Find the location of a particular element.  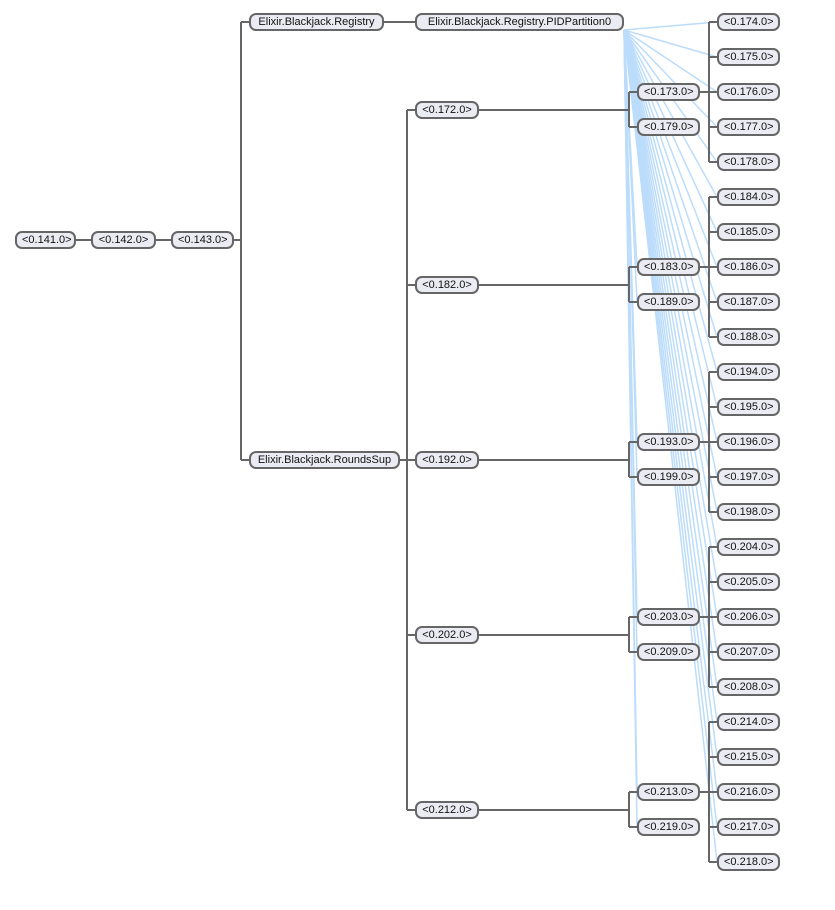

leaf-node: <0.178.0> is located at coordinates (748, 162).